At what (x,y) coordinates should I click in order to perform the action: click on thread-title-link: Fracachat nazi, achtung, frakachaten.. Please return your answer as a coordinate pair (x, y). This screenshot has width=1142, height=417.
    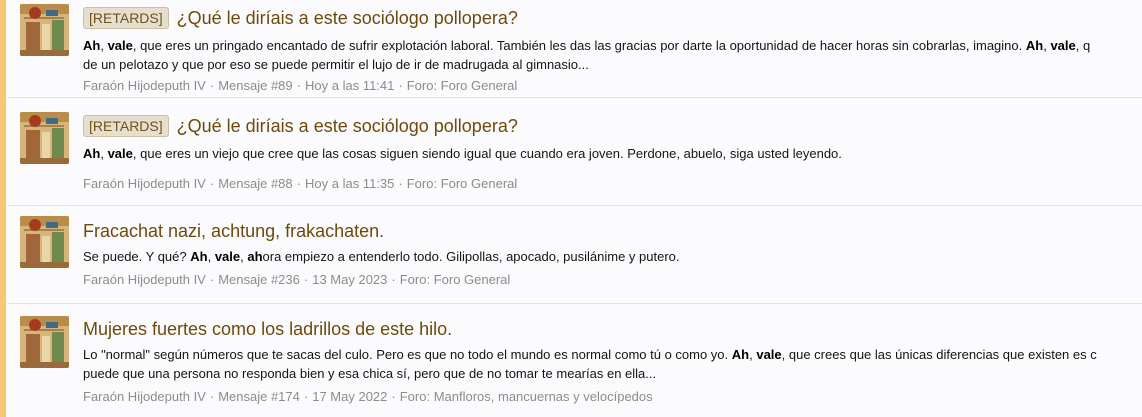
    Looking at the image, I should click on (233, 231).